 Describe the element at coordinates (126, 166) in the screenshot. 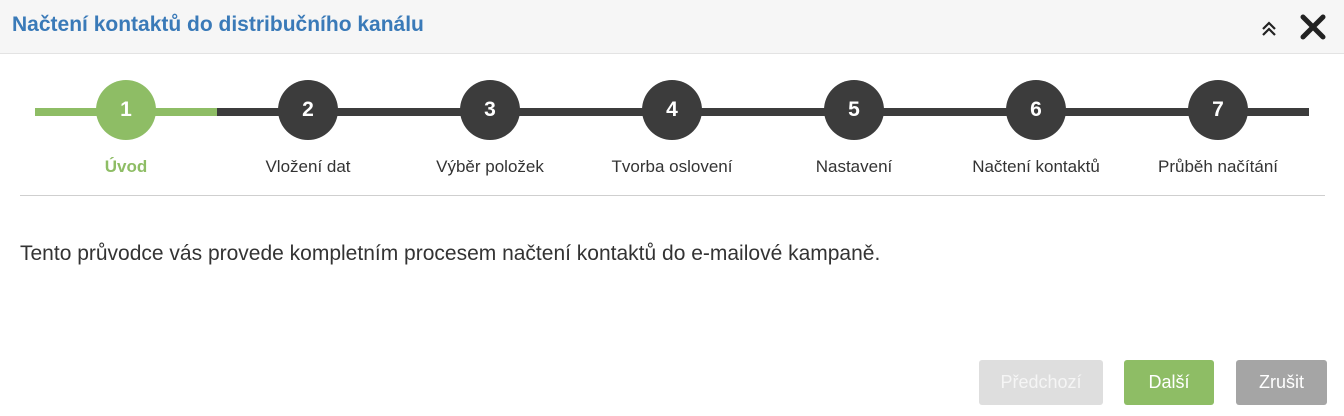

I see `step-label: Úvod` at that location.